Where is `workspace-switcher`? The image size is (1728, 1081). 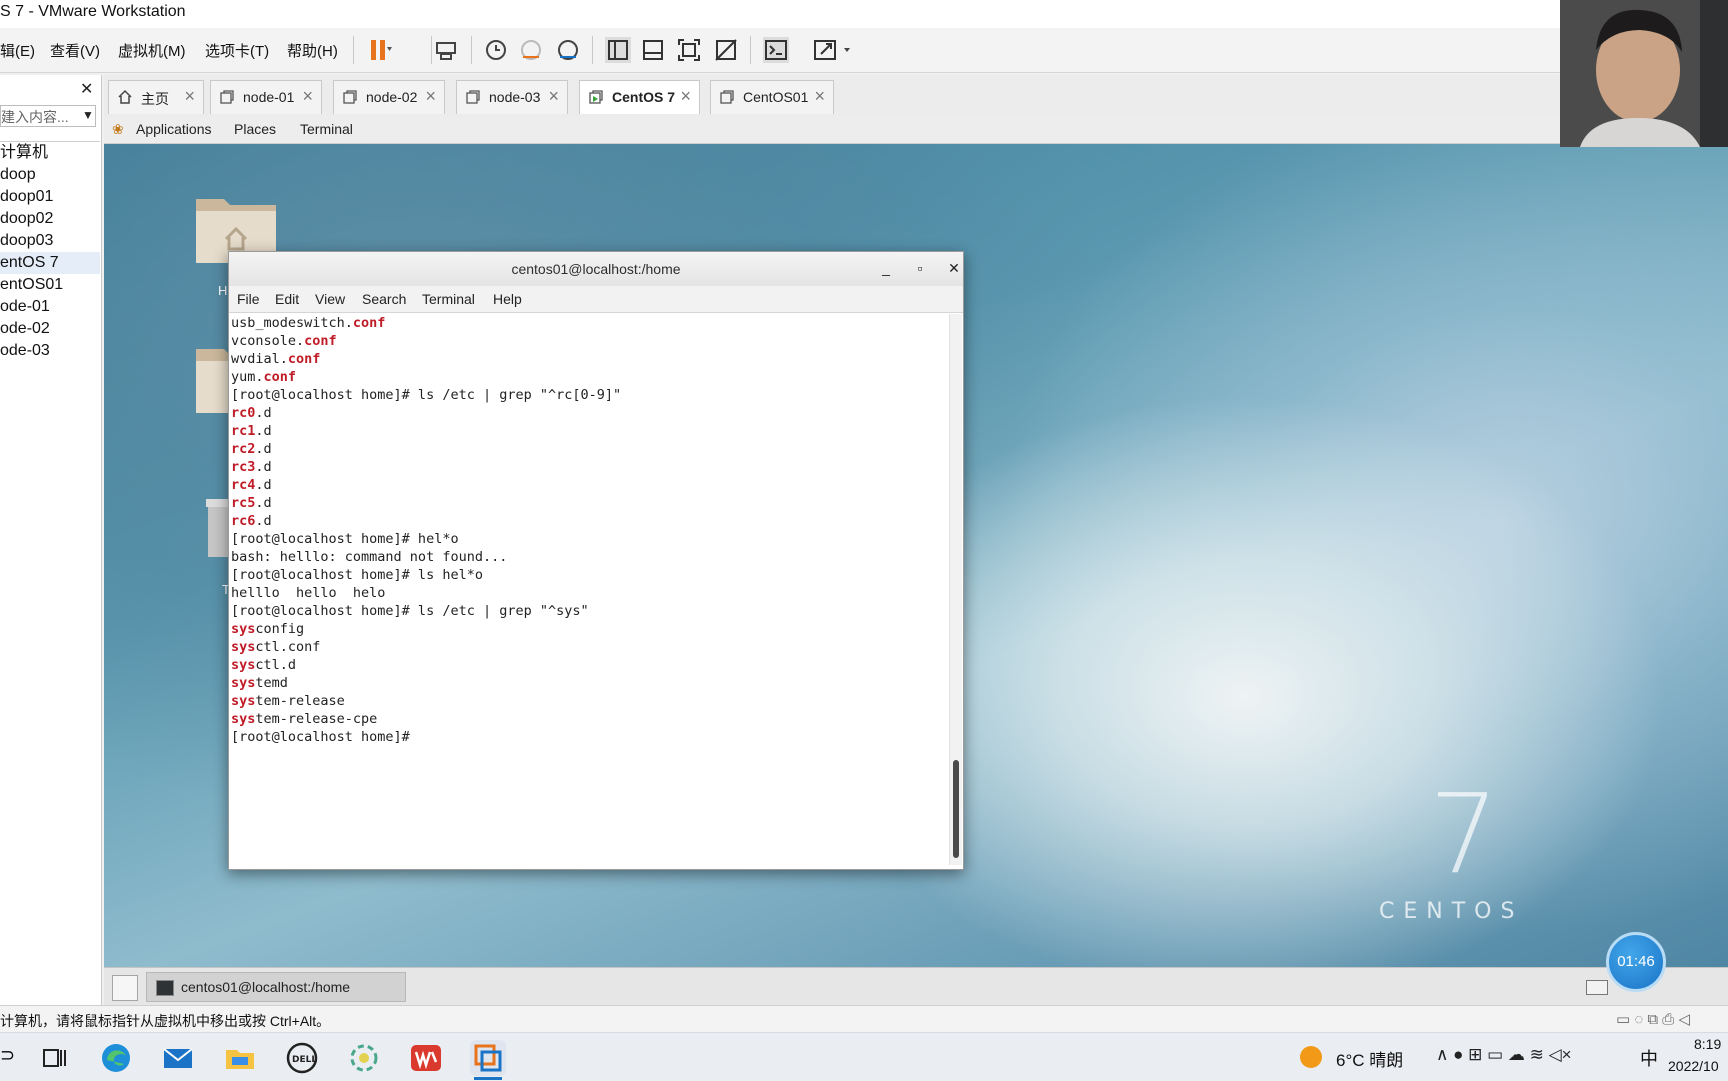 workspace-switcher is located at coordinates (1597, 987).